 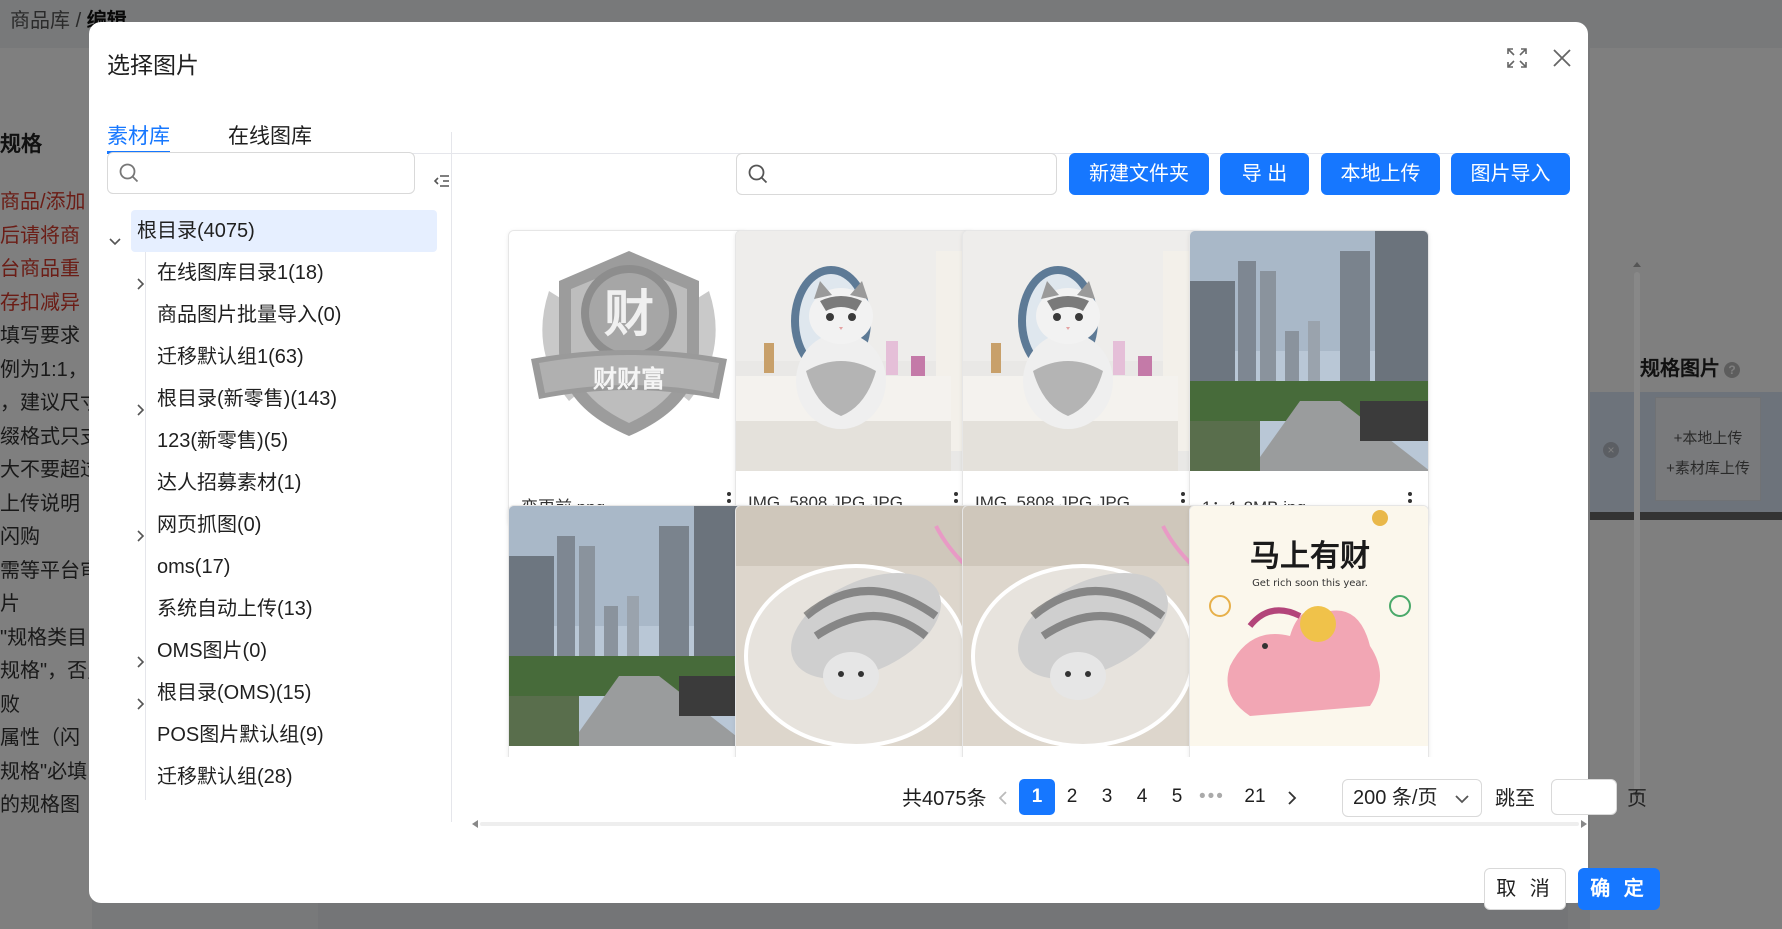 I want to click on tree-node-label: OMS图片(0), so click(x=212, y=651).